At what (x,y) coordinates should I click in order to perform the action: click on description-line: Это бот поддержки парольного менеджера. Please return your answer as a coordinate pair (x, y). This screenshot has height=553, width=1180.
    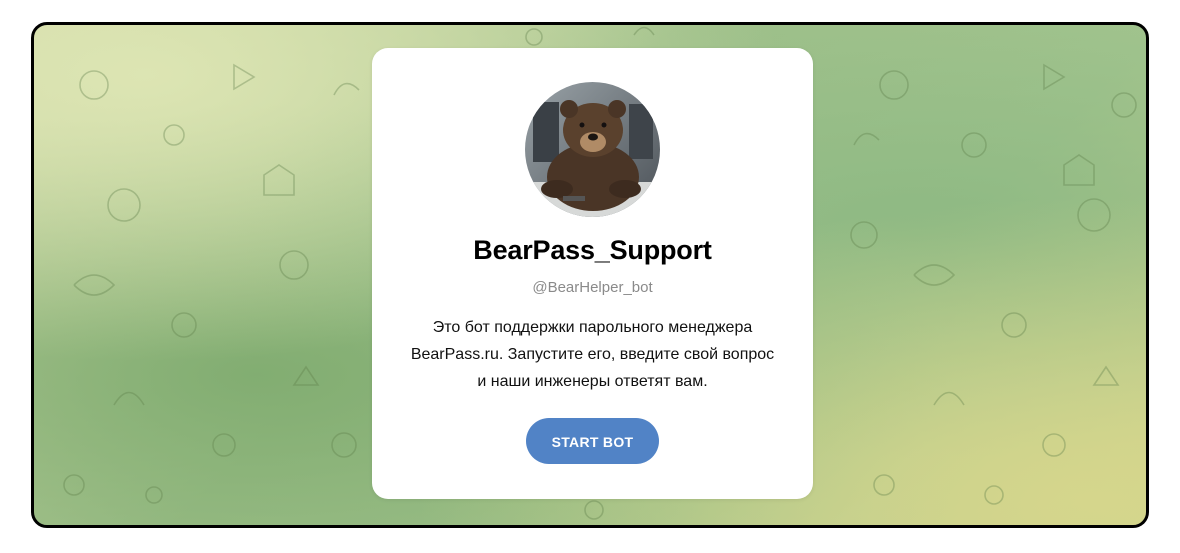
    Looking at the image, I should click on (592, 327).